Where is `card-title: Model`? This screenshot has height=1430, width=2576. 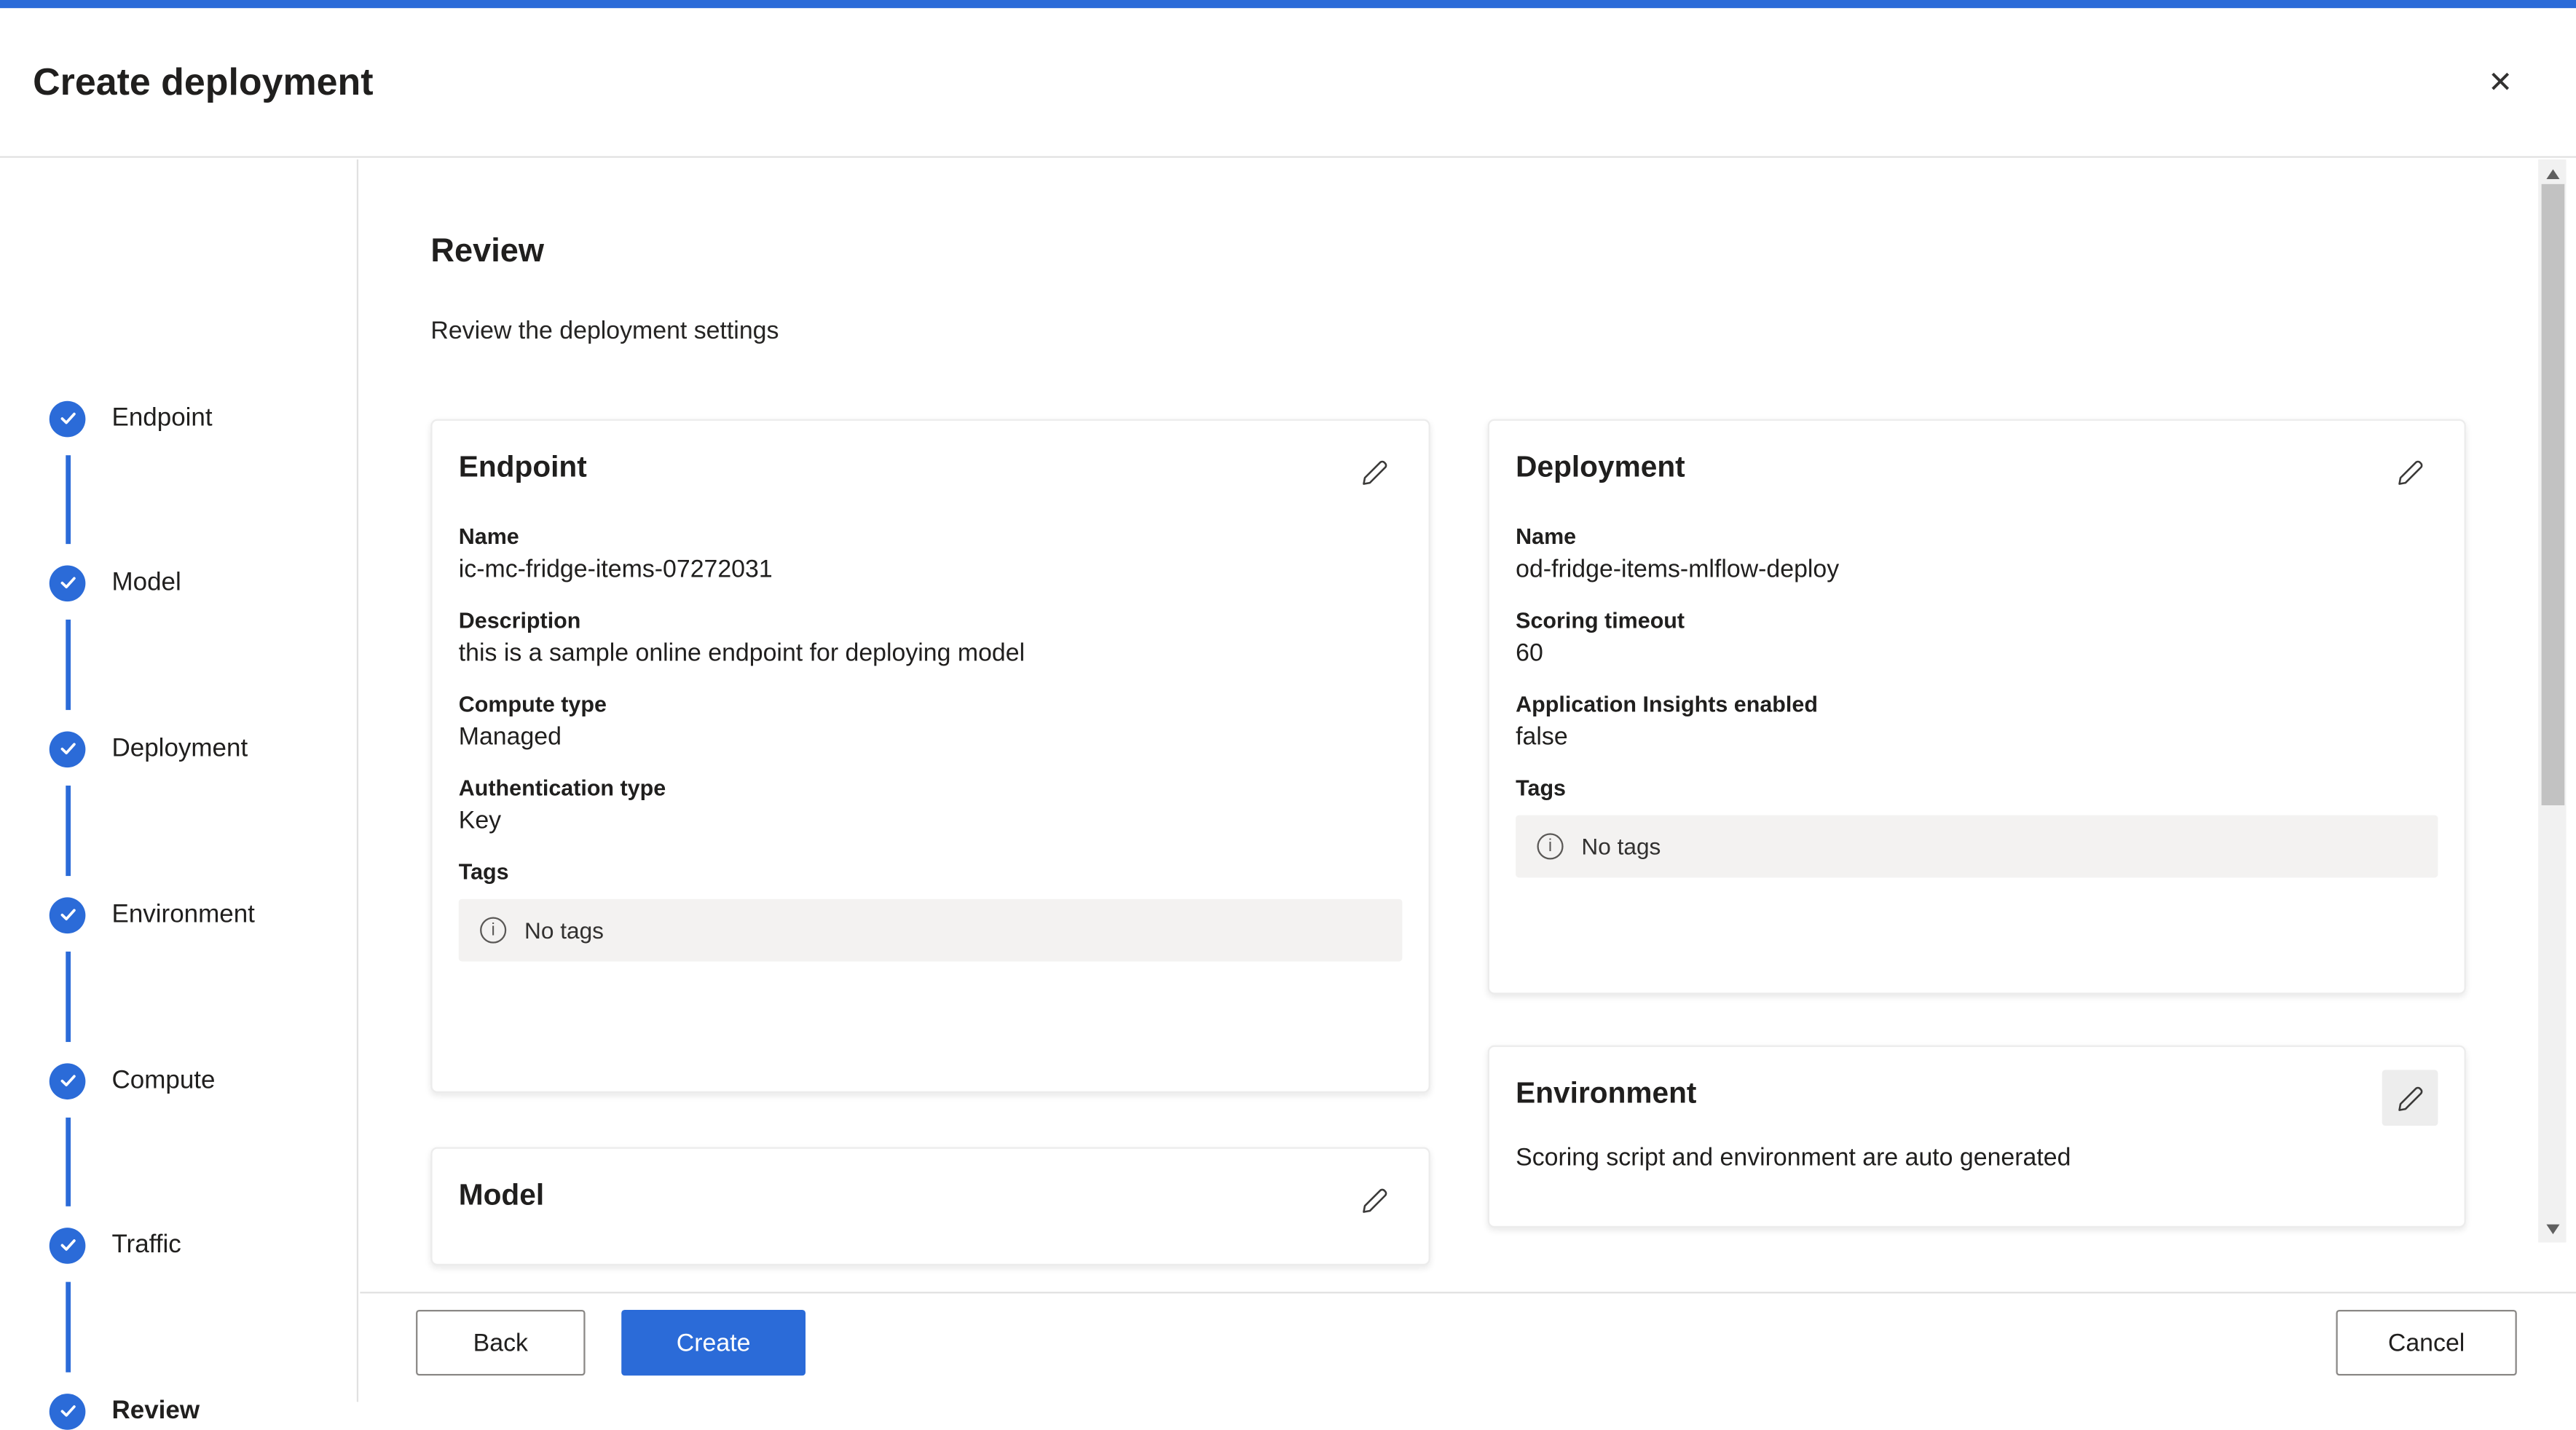 card-title: Model is located at coordinates (501, 1195).